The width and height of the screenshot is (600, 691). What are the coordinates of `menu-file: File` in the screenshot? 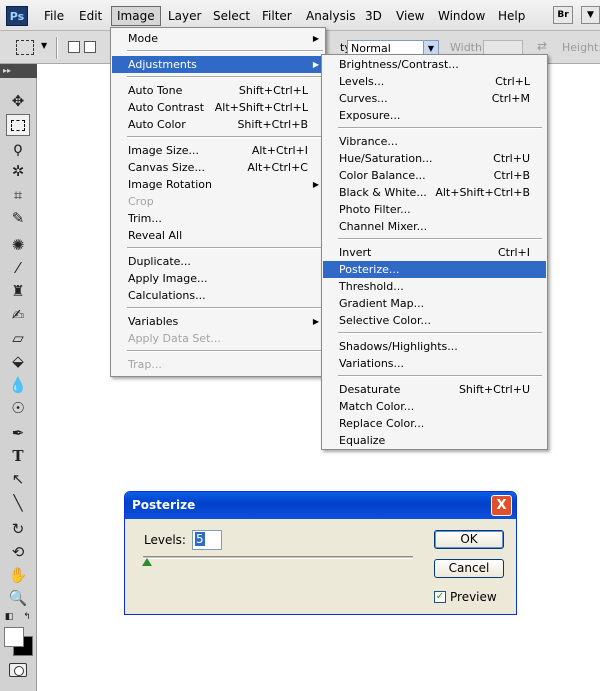 It's located at (54, 16).